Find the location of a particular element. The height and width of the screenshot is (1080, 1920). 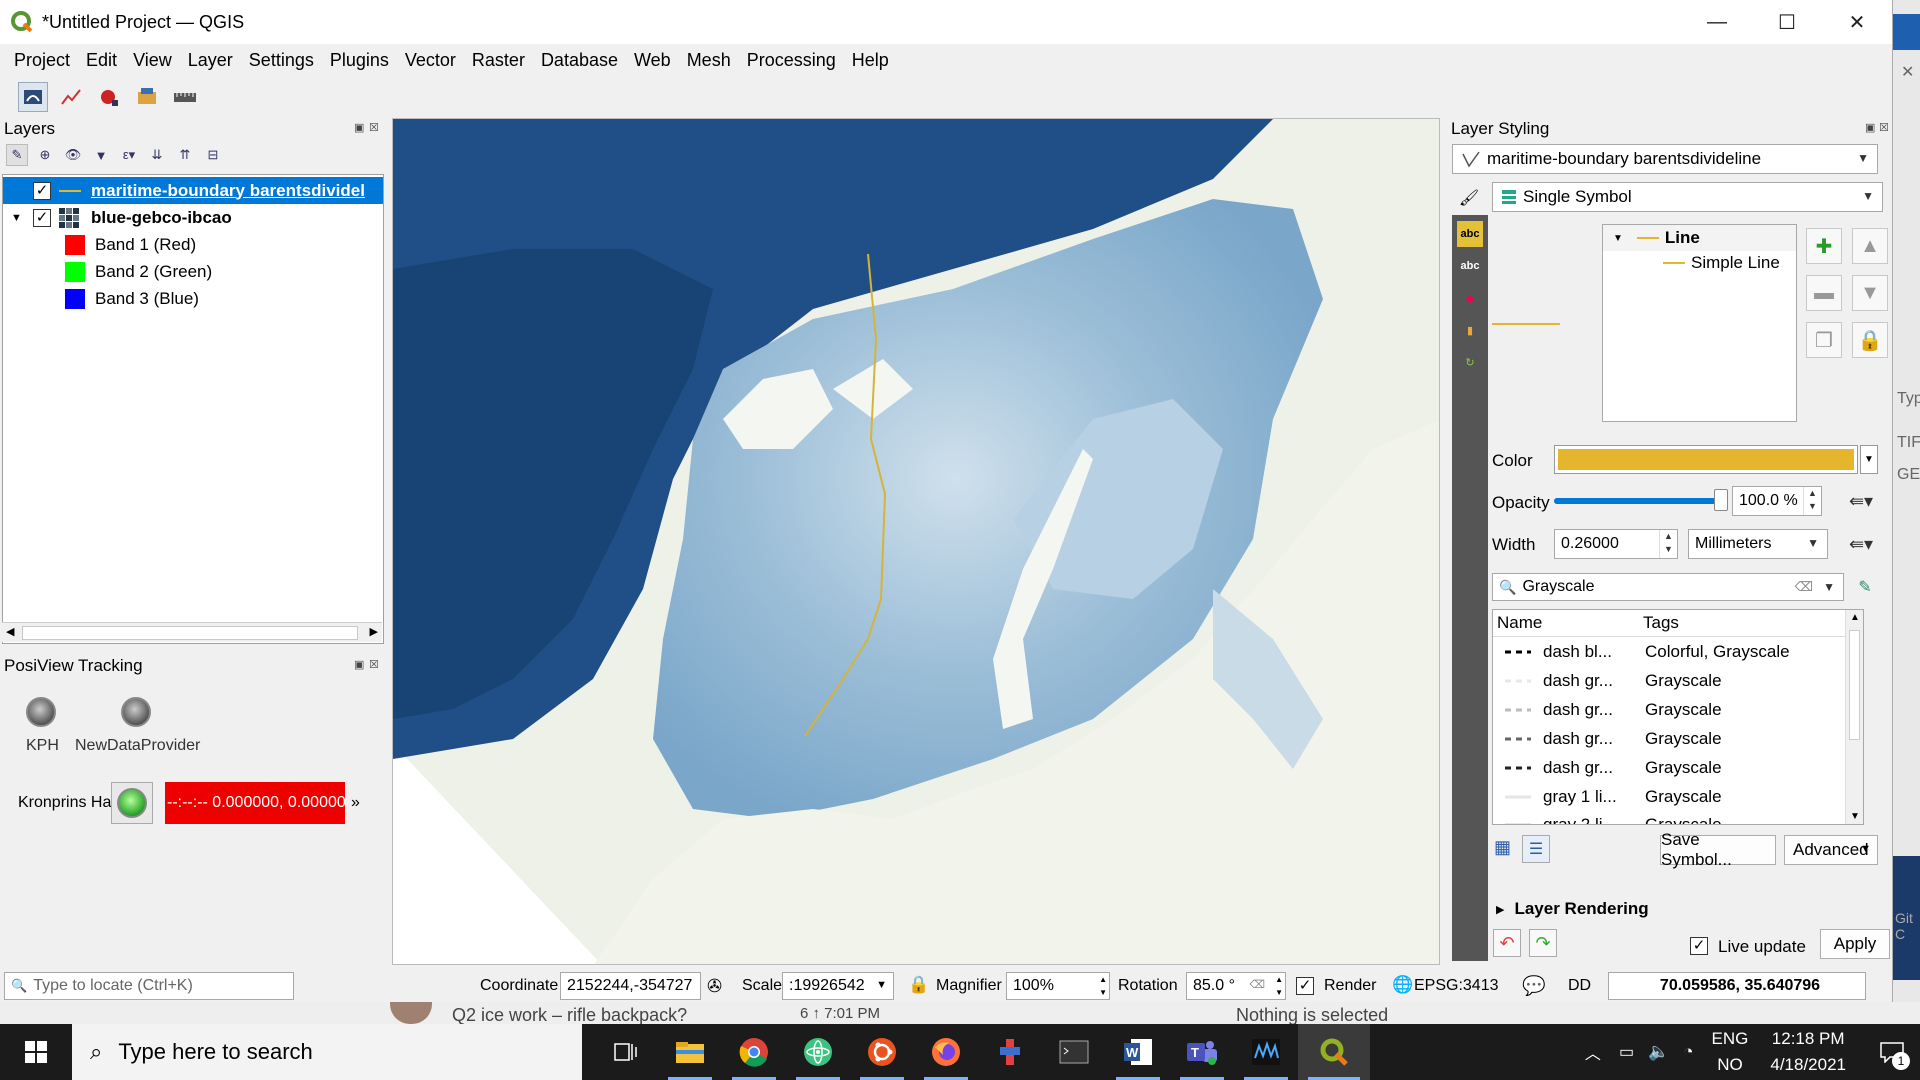

start-button is located at coordinates (36, 1052).